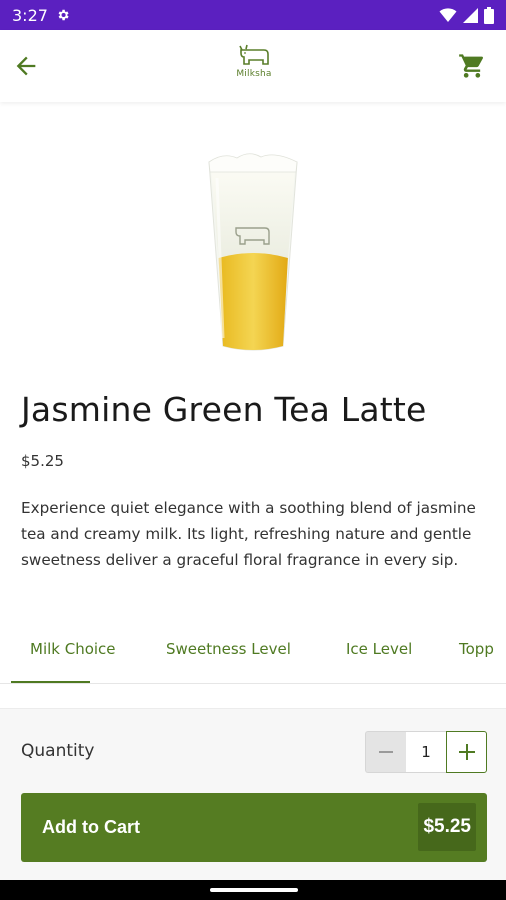  I want to click on minus-icon, so click(386, 752).